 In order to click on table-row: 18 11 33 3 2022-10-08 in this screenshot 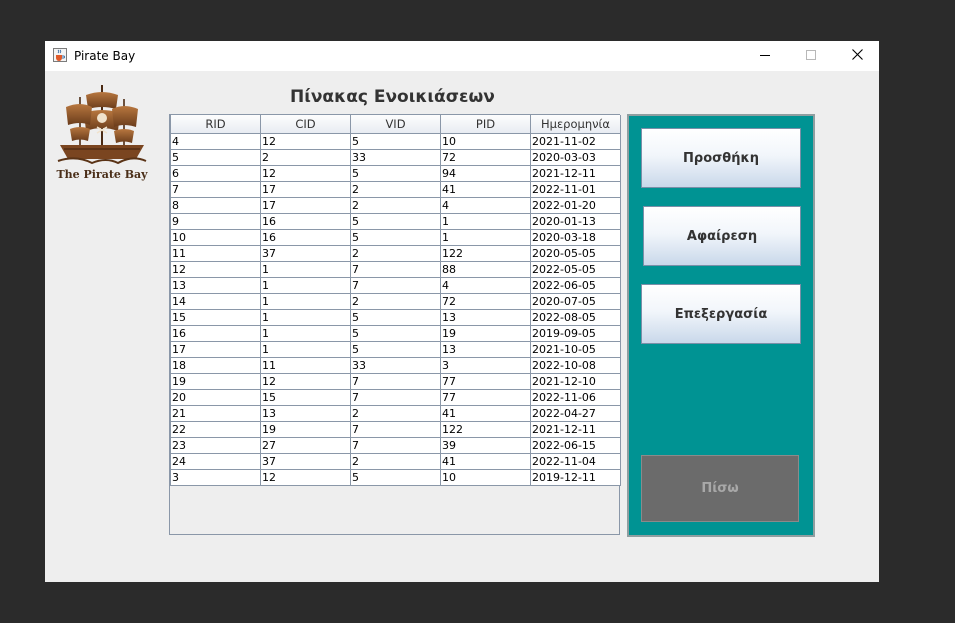, I will do `click(395, 365)`.